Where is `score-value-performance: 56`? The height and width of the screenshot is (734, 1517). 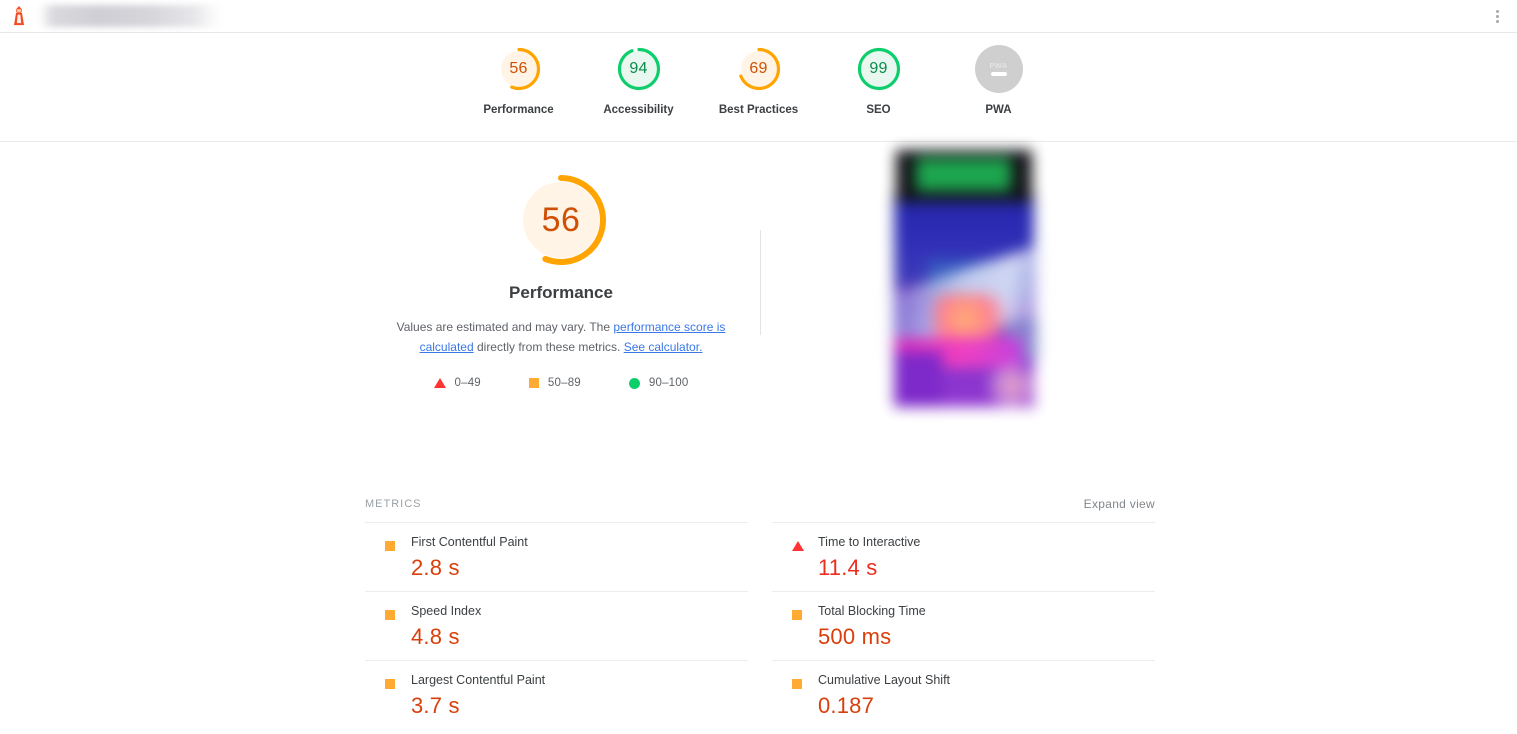 score-value-performance: 56 is located at coordinates (518, 68).